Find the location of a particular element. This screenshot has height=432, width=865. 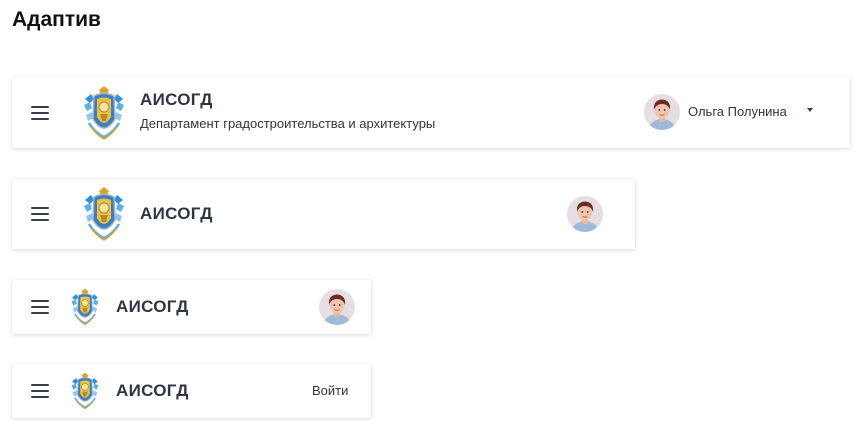

login-link: Войти is located at coordinates (330, 390).